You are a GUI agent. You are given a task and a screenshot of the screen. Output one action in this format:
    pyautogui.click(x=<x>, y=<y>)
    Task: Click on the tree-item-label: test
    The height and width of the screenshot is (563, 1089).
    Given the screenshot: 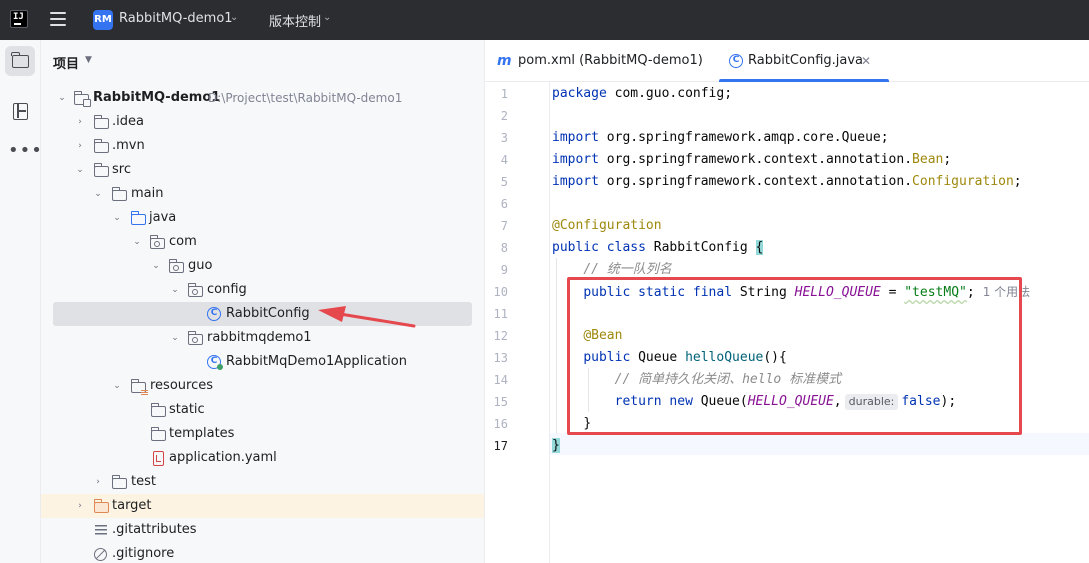 What is the action you would take?
    pyautogui.click(x=143, y=481)
    